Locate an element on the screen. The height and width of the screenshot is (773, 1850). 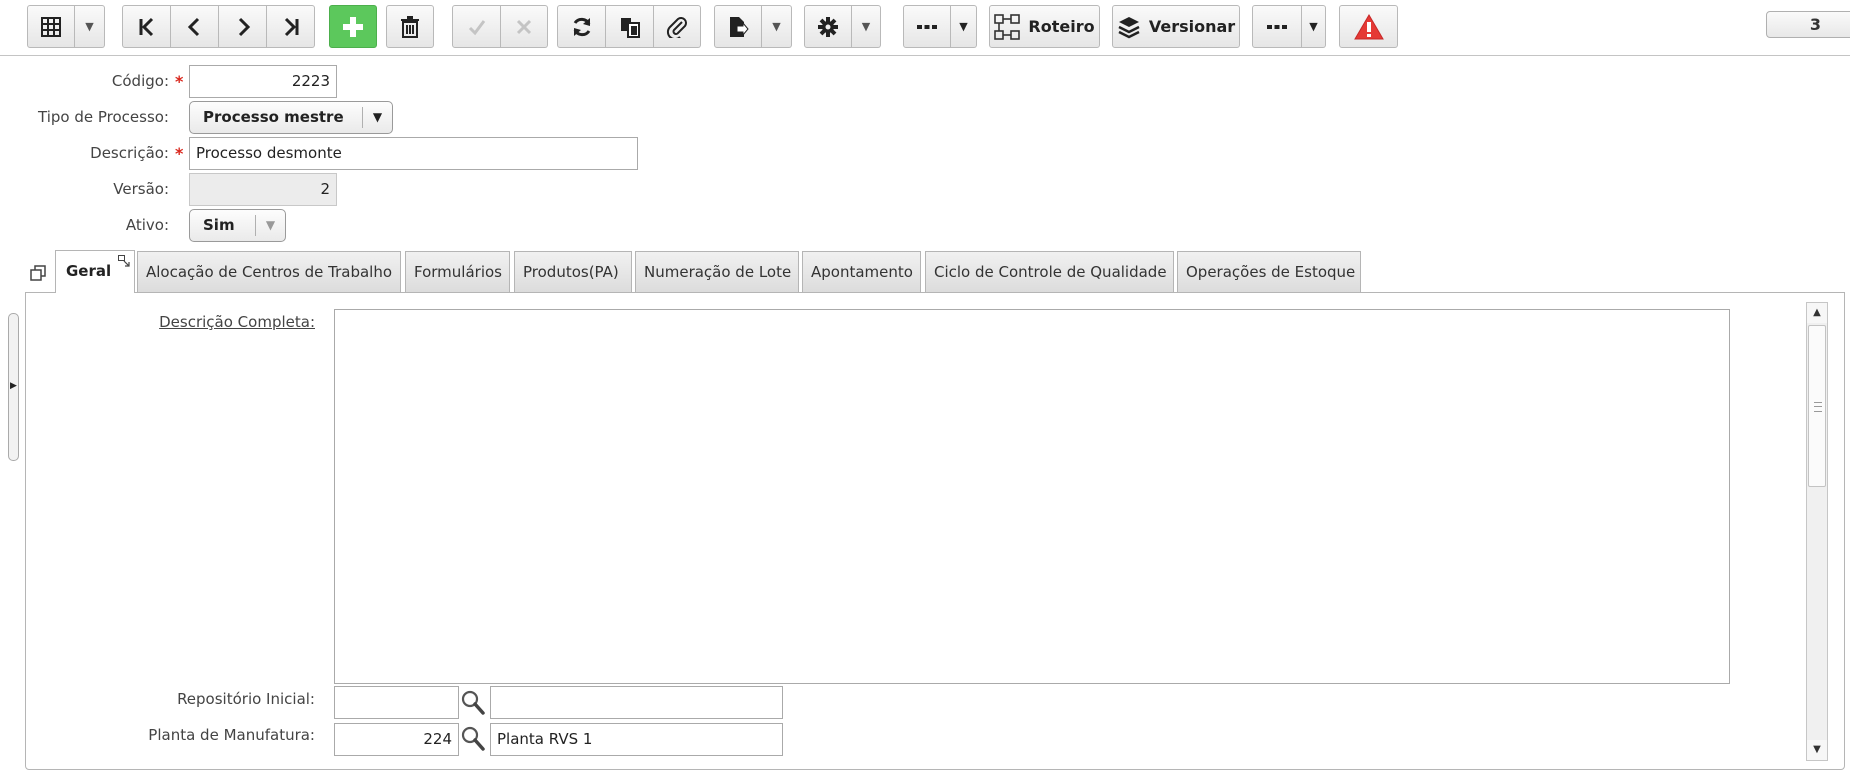
versao-field: 2 is located at coordinates (263, 189).